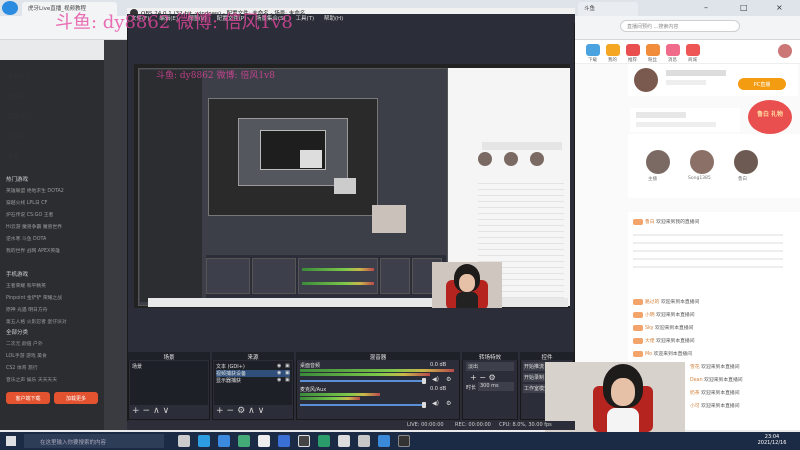 The width and height of the screenshot is (800, 450). I want to click on start-stream-button: 开始推流, so click(534, 366).